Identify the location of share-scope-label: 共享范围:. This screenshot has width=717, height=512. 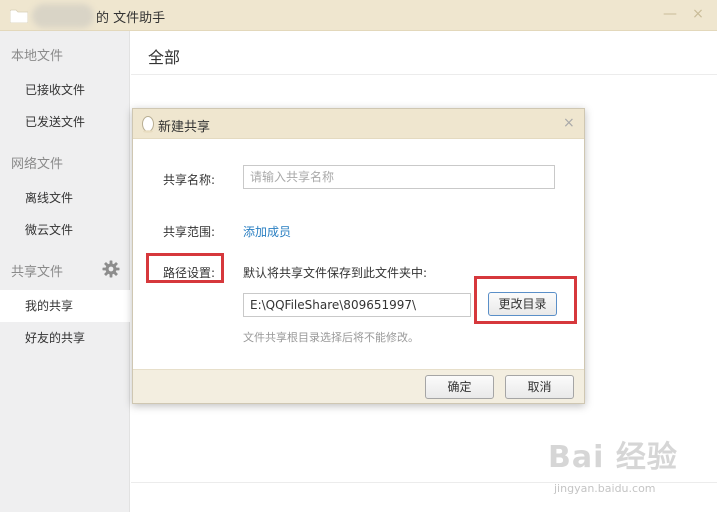
(189, 232).